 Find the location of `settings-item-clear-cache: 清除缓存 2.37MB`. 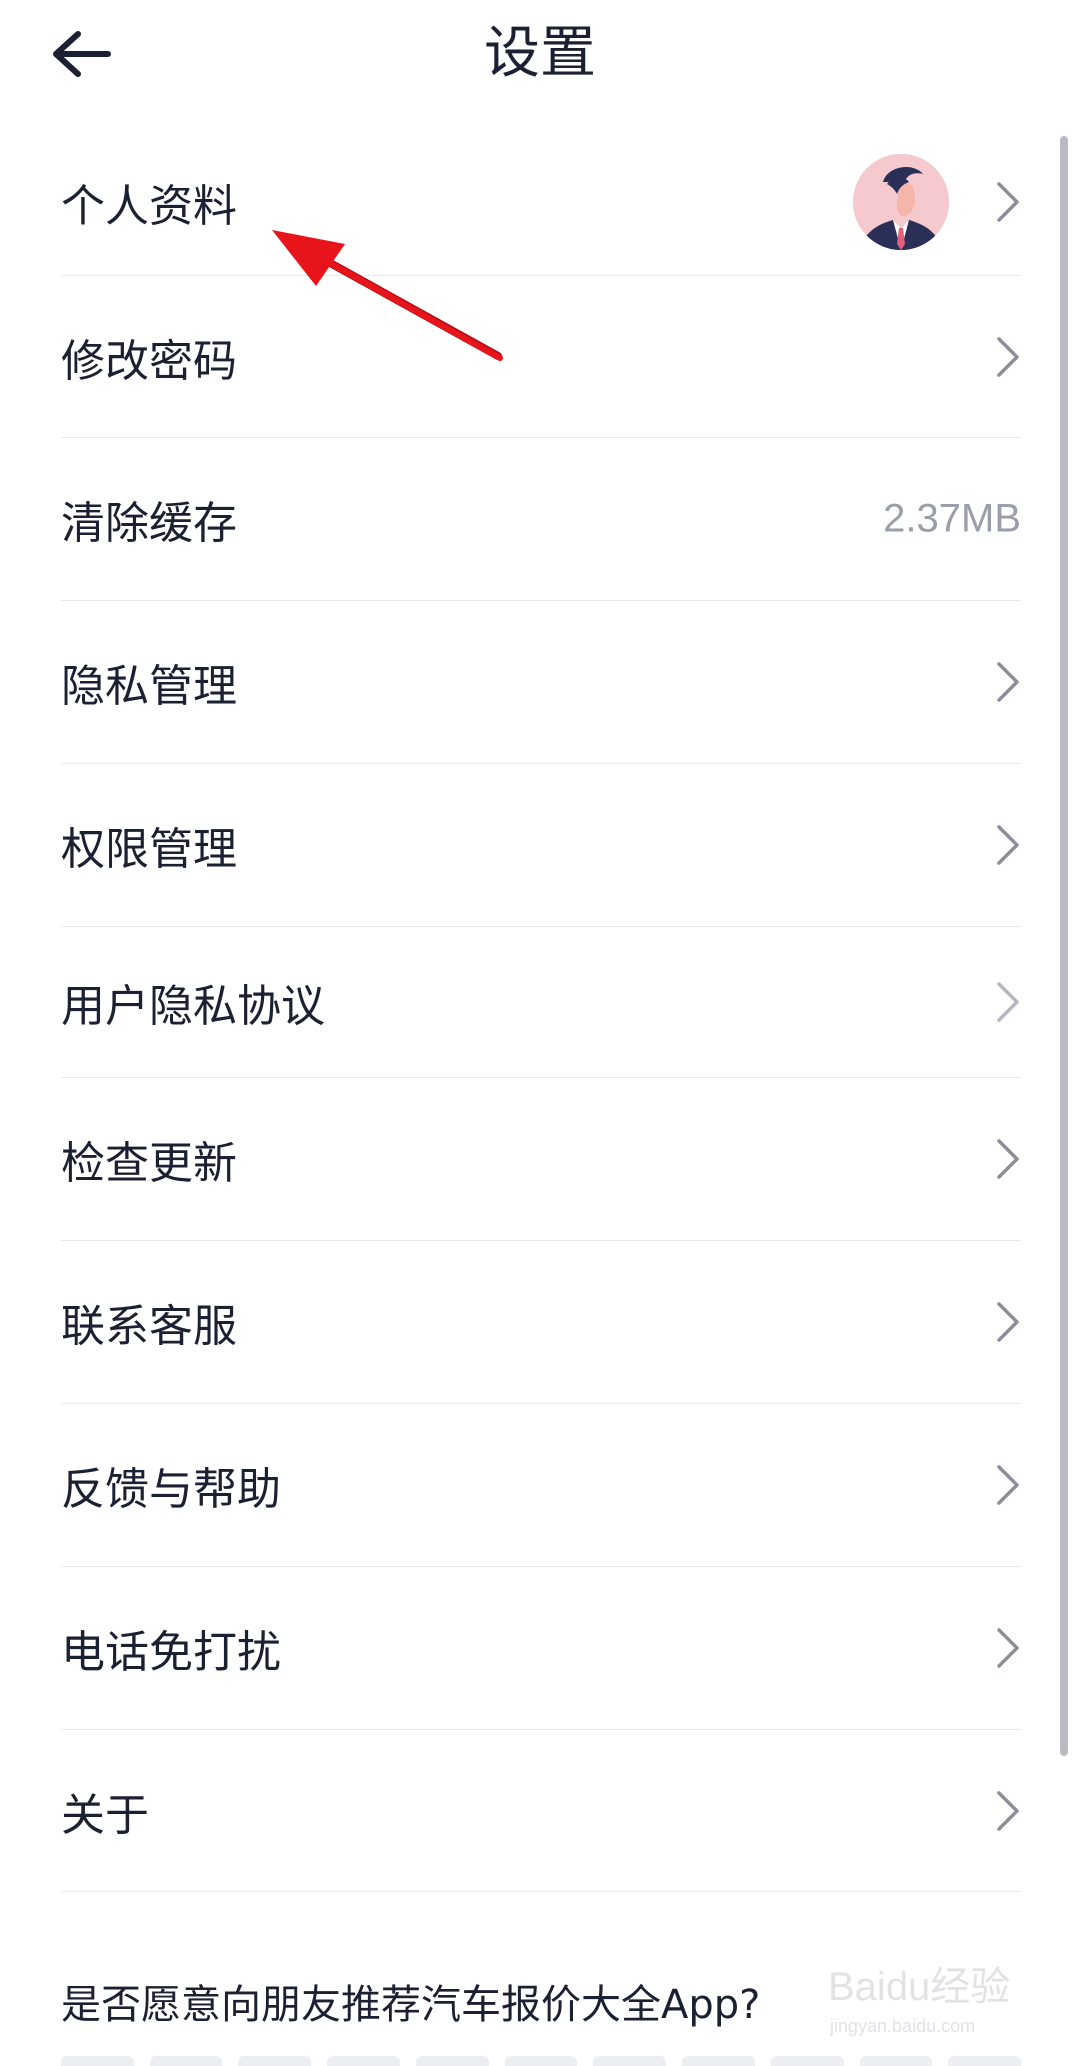

settings-item-clear-cache: 清除缓存 2.37MB is located at coordinates (541, 519).